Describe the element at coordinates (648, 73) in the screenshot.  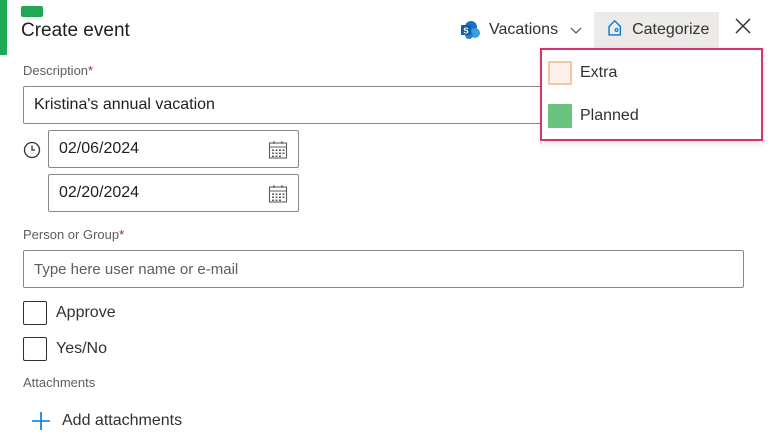
I see `category-item-extra: Extra` at that location.